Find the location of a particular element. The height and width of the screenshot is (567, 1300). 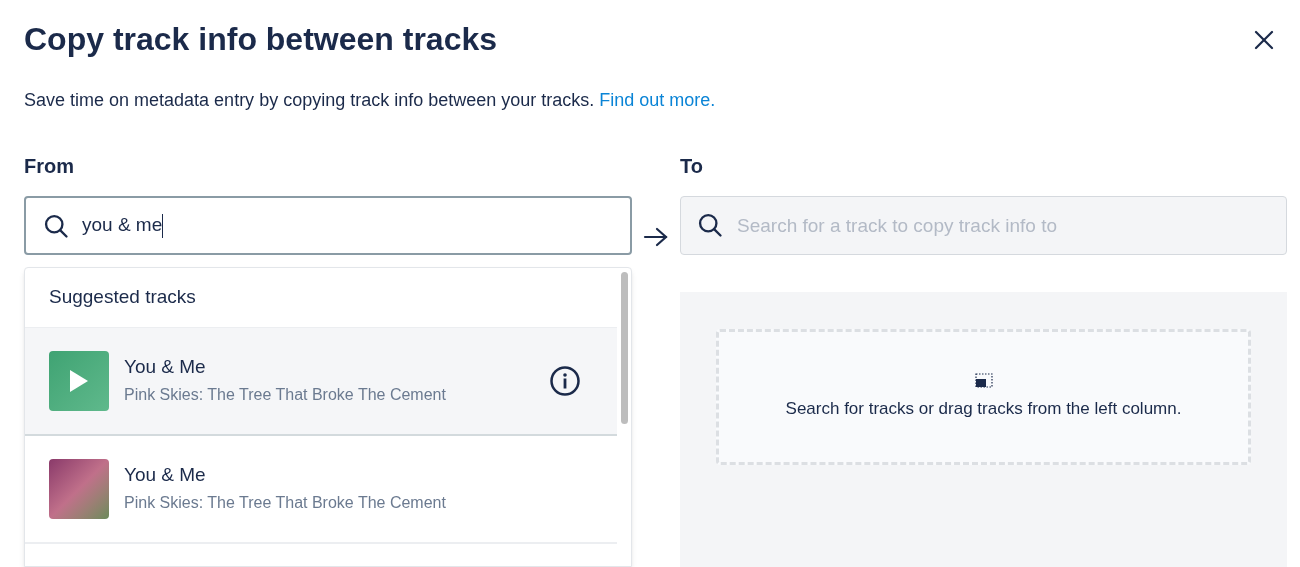

info-icon is located at coordinates (565, 381).